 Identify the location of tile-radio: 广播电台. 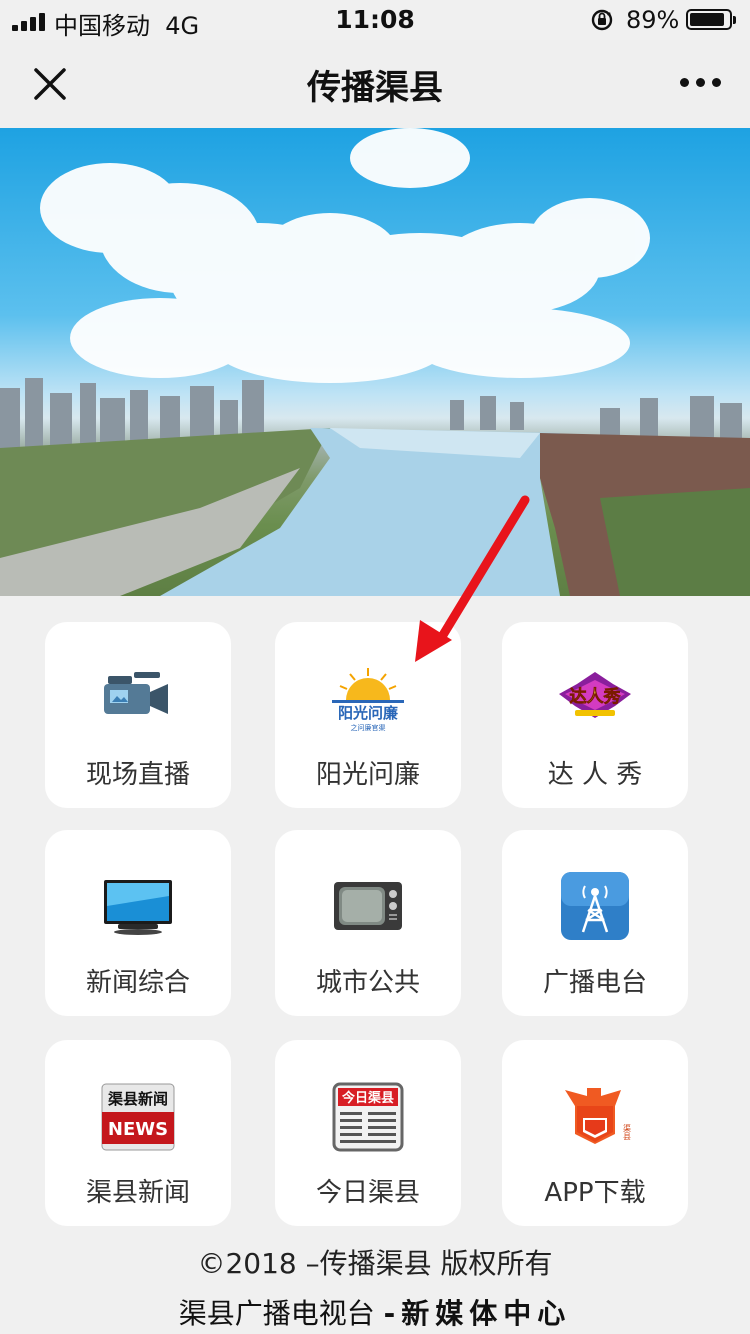
(595, 923).